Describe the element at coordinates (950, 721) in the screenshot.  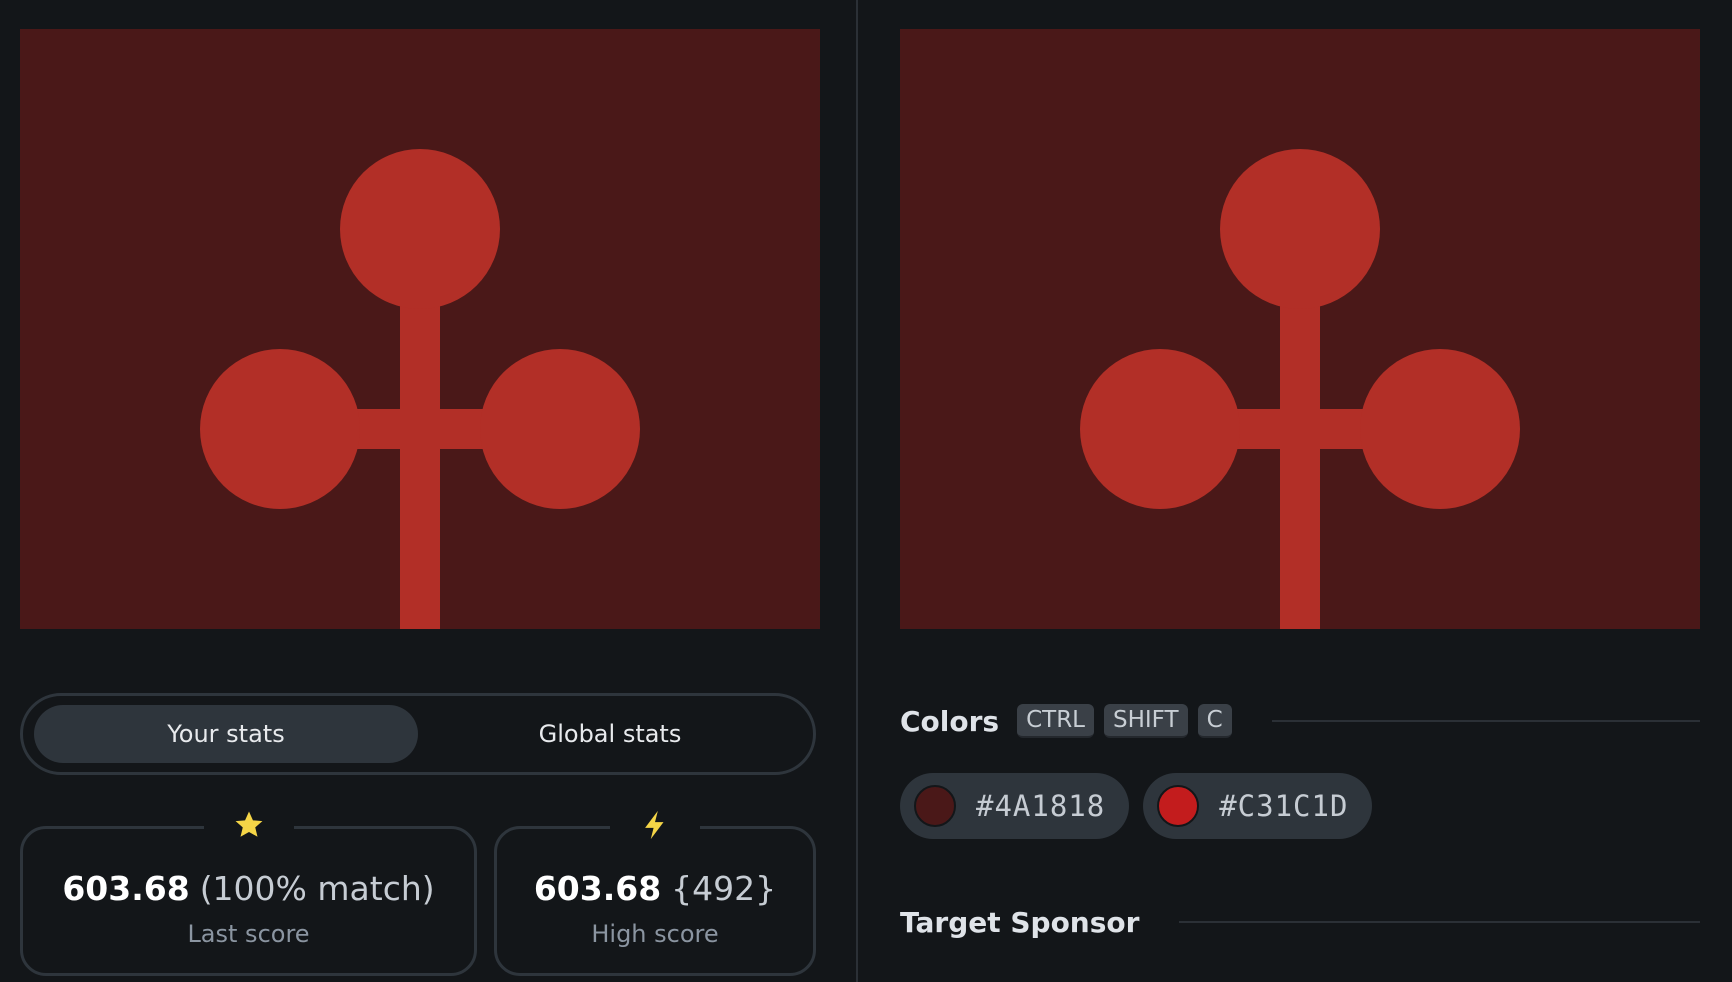
I see `colors-title: Colors` at that location.